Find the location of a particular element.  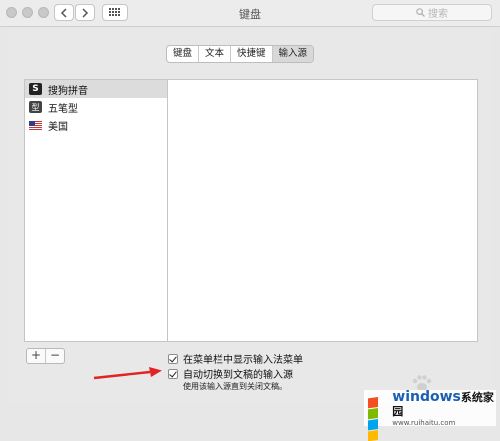

list-item-label: 搜狗拼音 is located at coordinates (68, 91).